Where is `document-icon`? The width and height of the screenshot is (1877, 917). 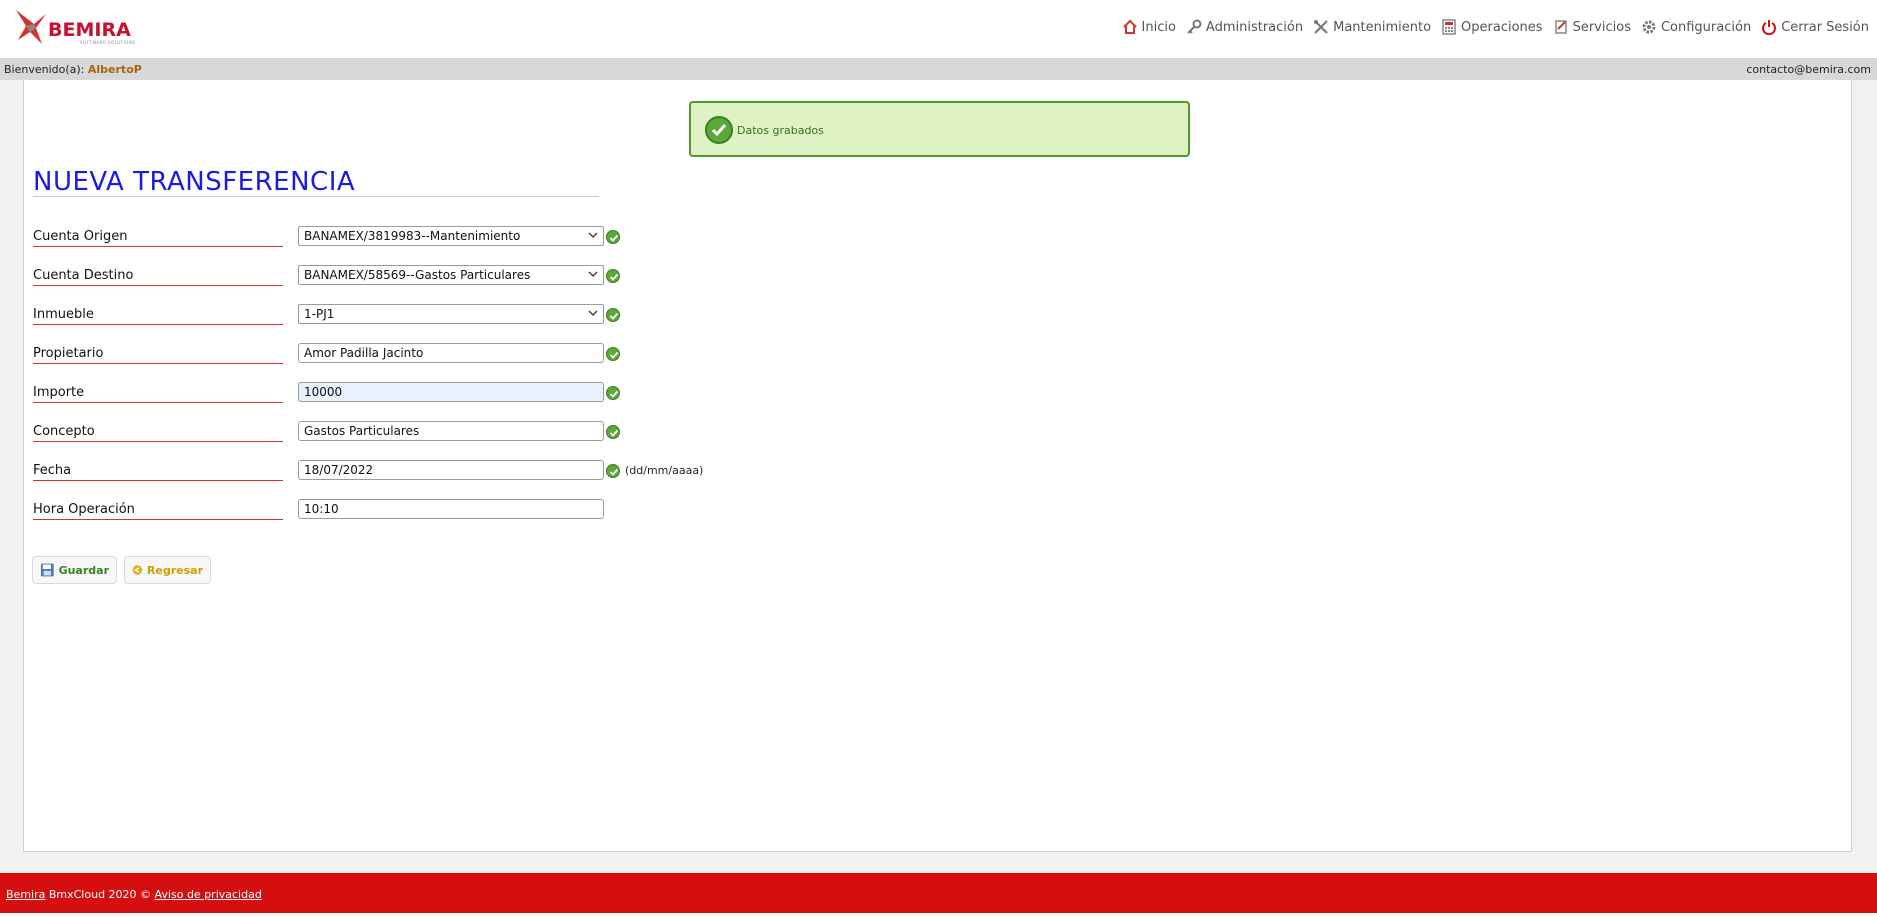 document-icon is located at coordinates (1561, 27).